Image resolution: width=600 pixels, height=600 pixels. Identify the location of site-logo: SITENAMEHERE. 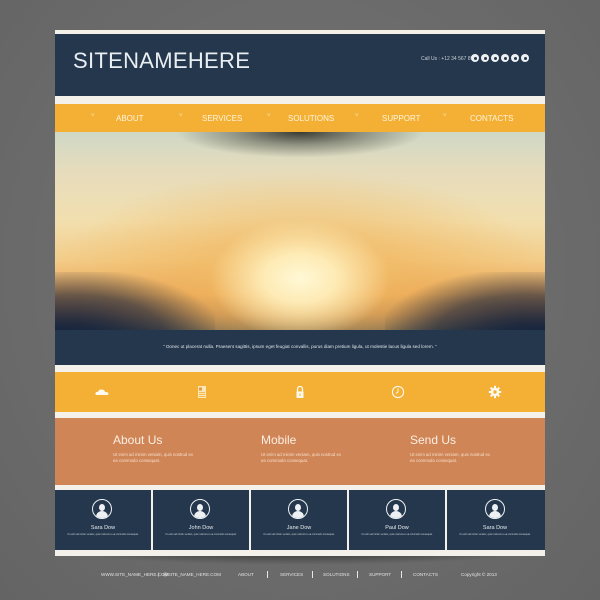
(161, 61).